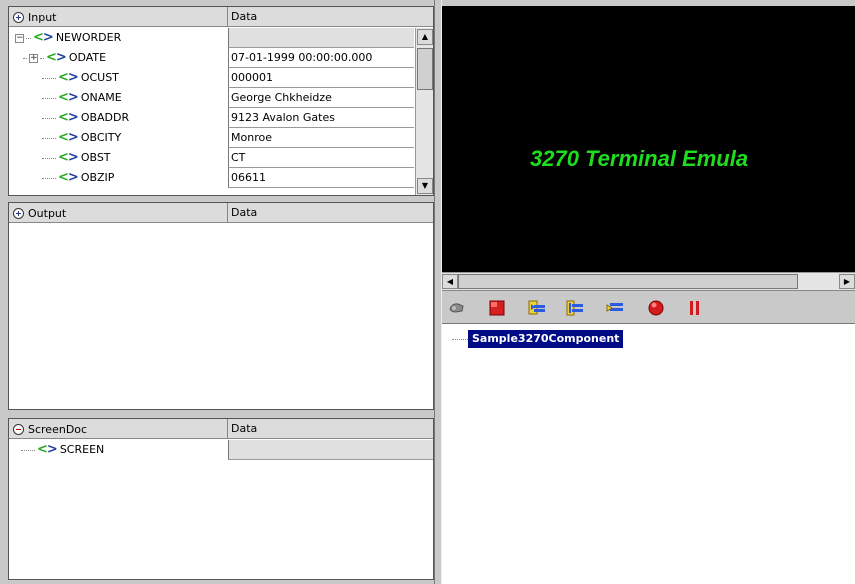 The height and width of the screenshot is (584, 855). What do you see at coordinates (615, 308) in the screenshot?
I see `play-screen-icon` at bounding box center [615, 308].